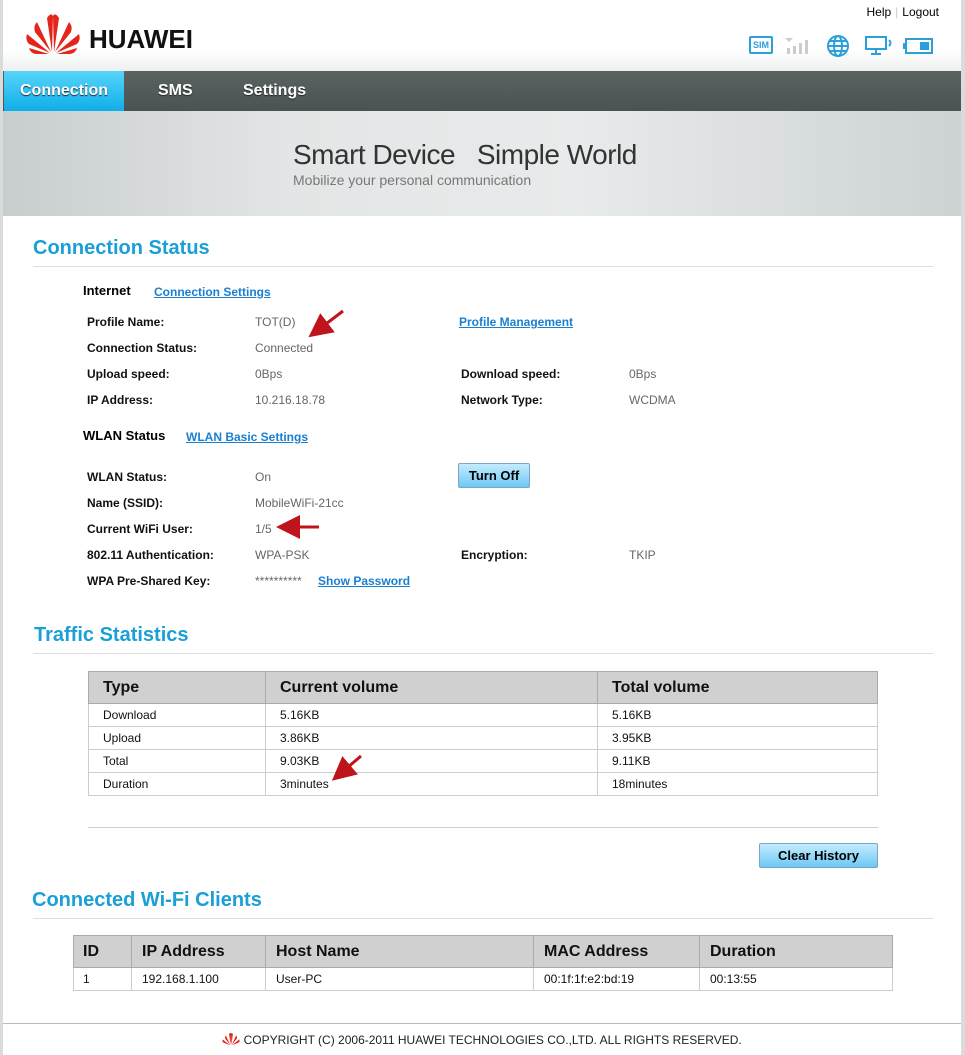 This screenshot has width=965, height=1055. Describe the element at coordinates (737, 784) in the screenshot. I see `cell: 18minutes` at that location.